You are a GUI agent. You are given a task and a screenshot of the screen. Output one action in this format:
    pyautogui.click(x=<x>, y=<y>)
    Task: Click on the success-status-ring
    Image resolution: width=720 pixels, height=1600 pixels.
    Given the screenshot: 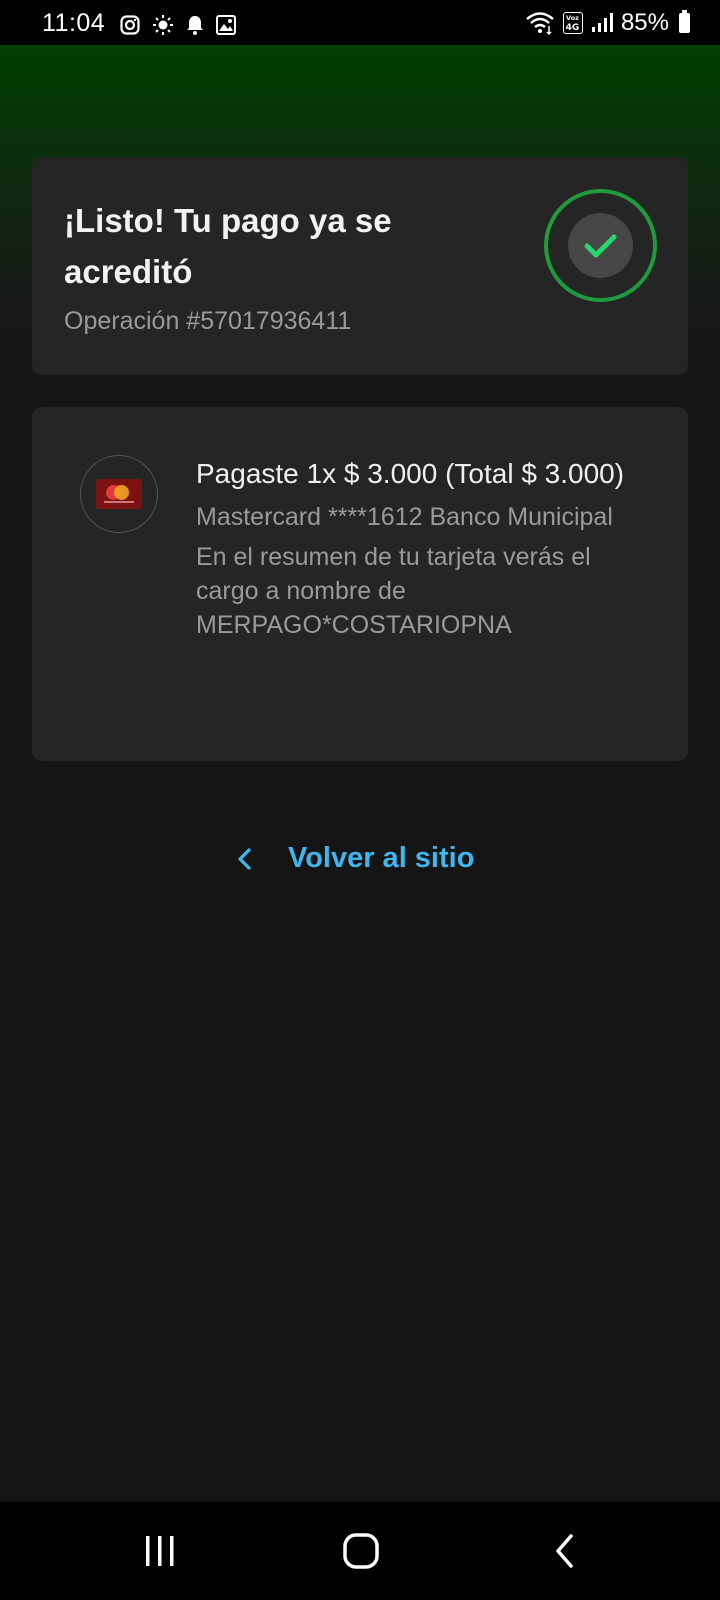 What is the action you would take?
    pyautogui.click(x=600, y=245)
    